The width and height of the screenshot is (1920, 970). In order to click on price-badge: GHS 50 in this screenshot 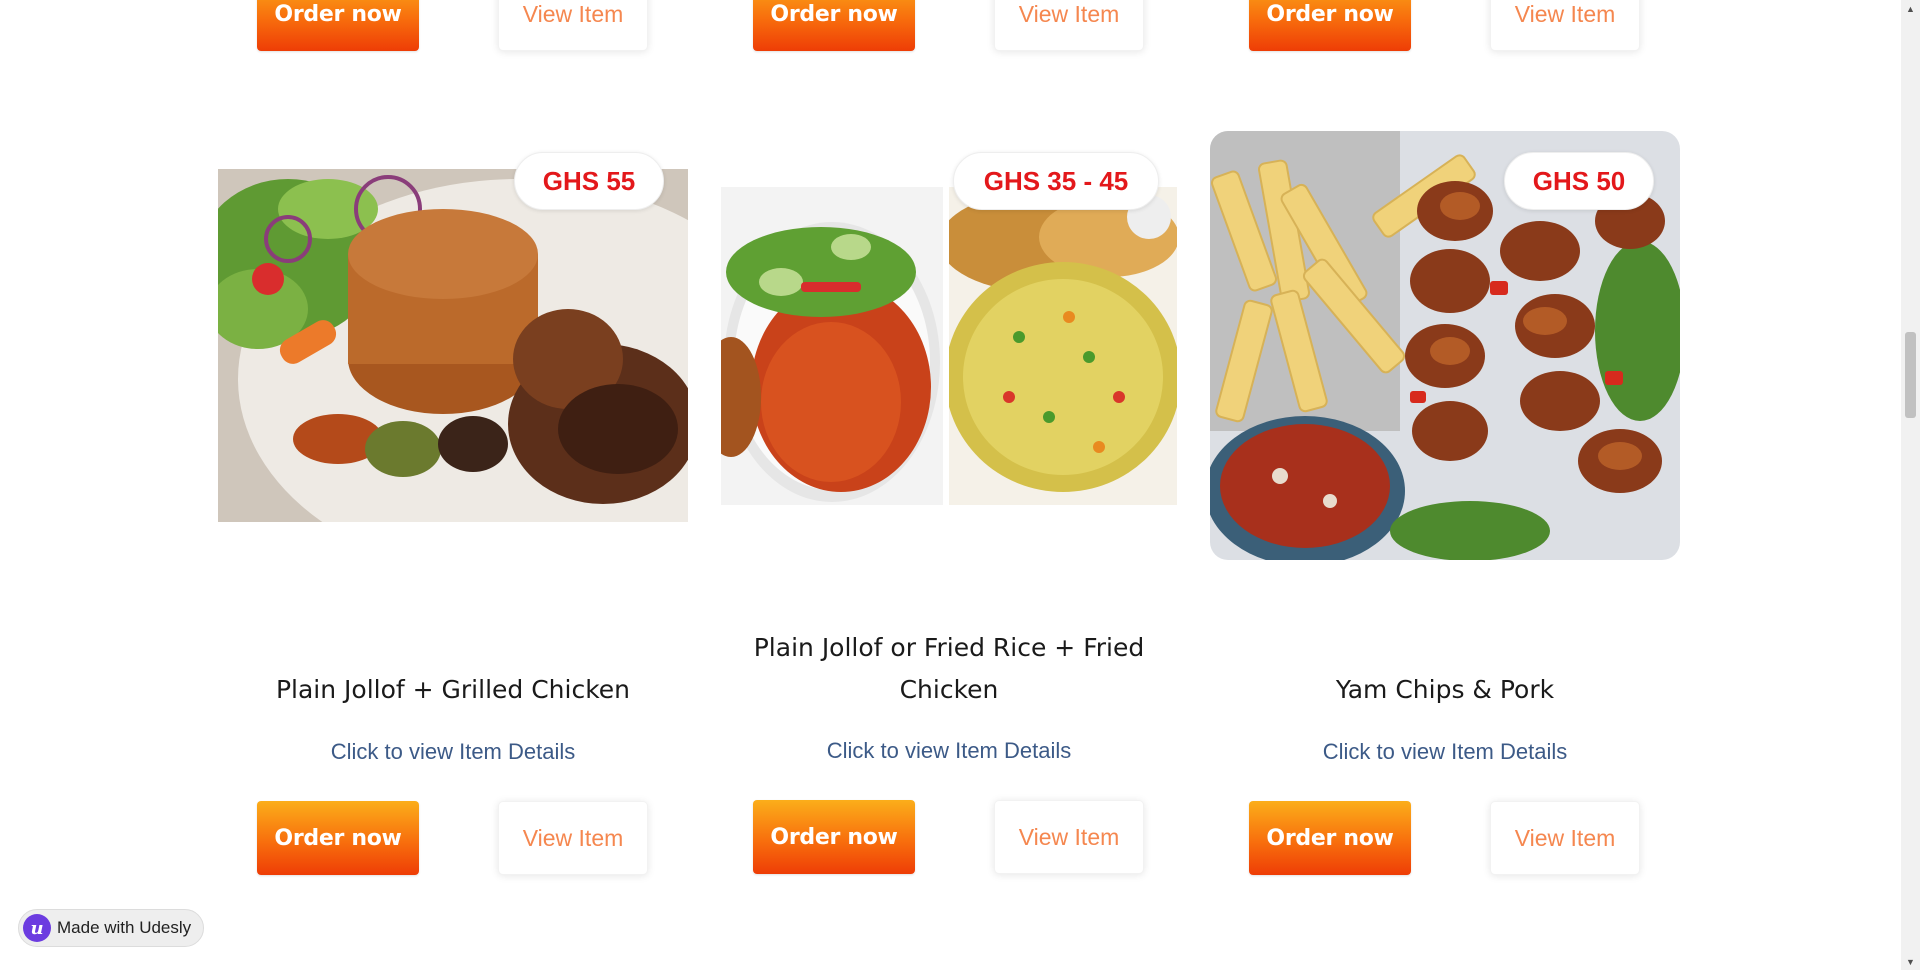, I will do `click(1579, 181)`.